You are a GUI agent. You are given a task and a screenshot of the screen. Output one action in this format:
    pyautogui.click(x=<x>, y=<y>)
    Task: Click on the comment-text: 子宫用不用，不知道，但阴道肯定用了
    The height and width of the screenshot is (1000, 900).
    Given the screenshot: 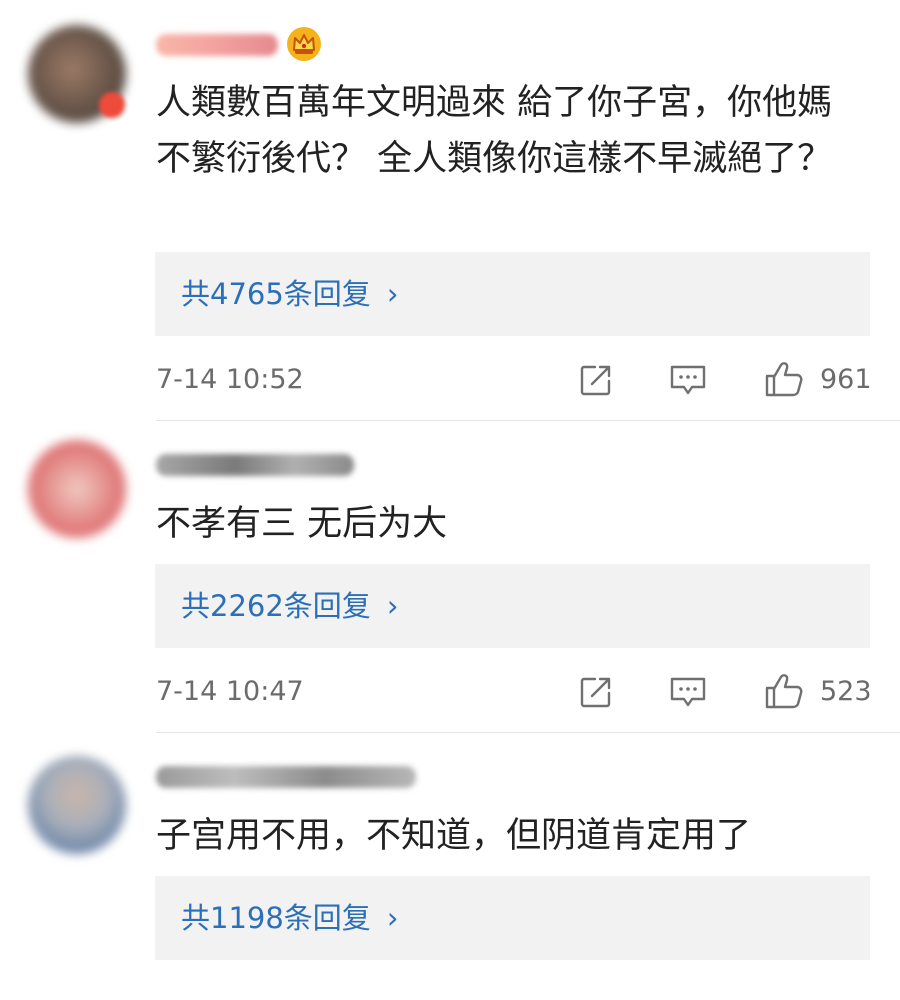 What is the action you would take?
    pyautogui.click(x=506, y=836)
    